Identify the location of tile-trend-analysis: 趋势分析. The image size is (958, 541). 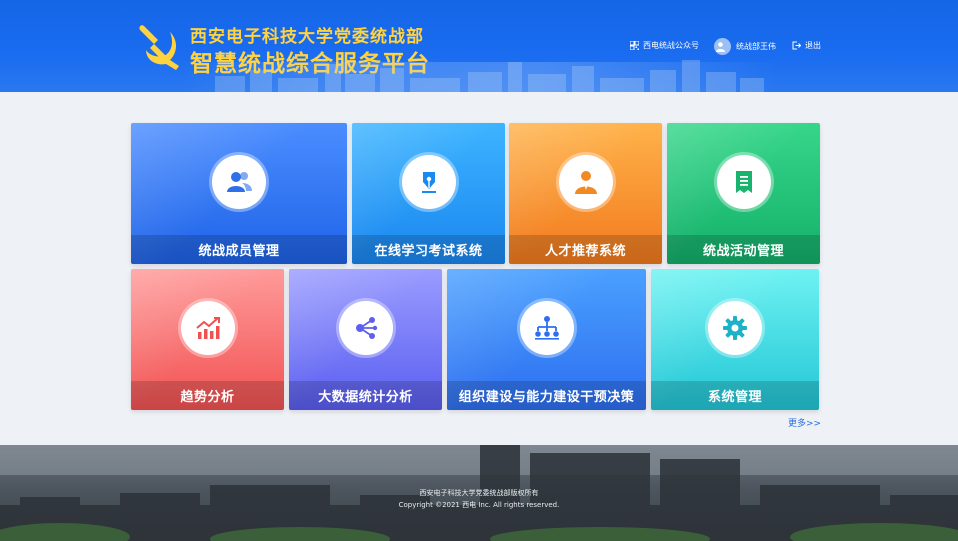
(207, 339).